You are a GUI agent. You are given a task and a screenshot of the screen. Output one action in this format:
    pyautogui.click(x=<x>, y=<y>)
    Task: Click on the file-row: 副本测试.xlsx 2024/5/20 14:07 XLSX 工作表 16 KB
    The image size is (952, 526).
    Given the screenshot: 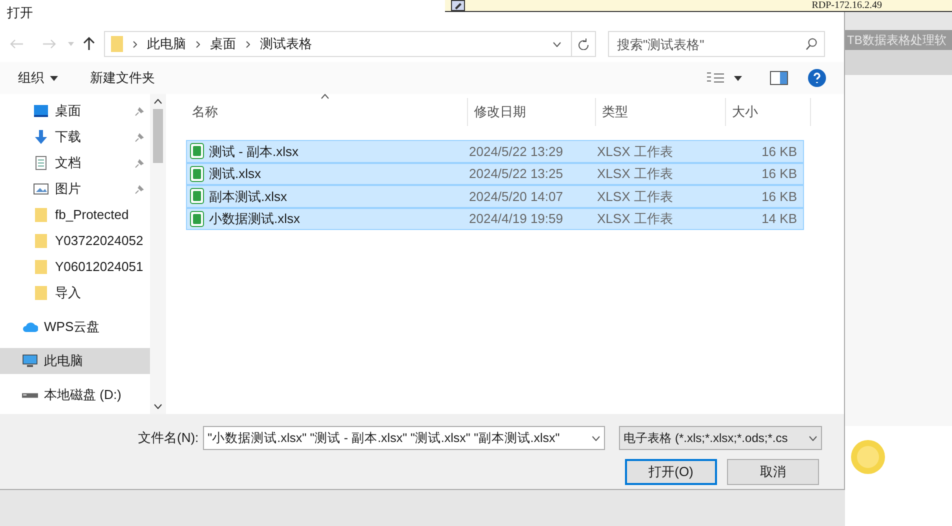 What is the action you would take?
    pyautogui.click(x=495, y=196)
    